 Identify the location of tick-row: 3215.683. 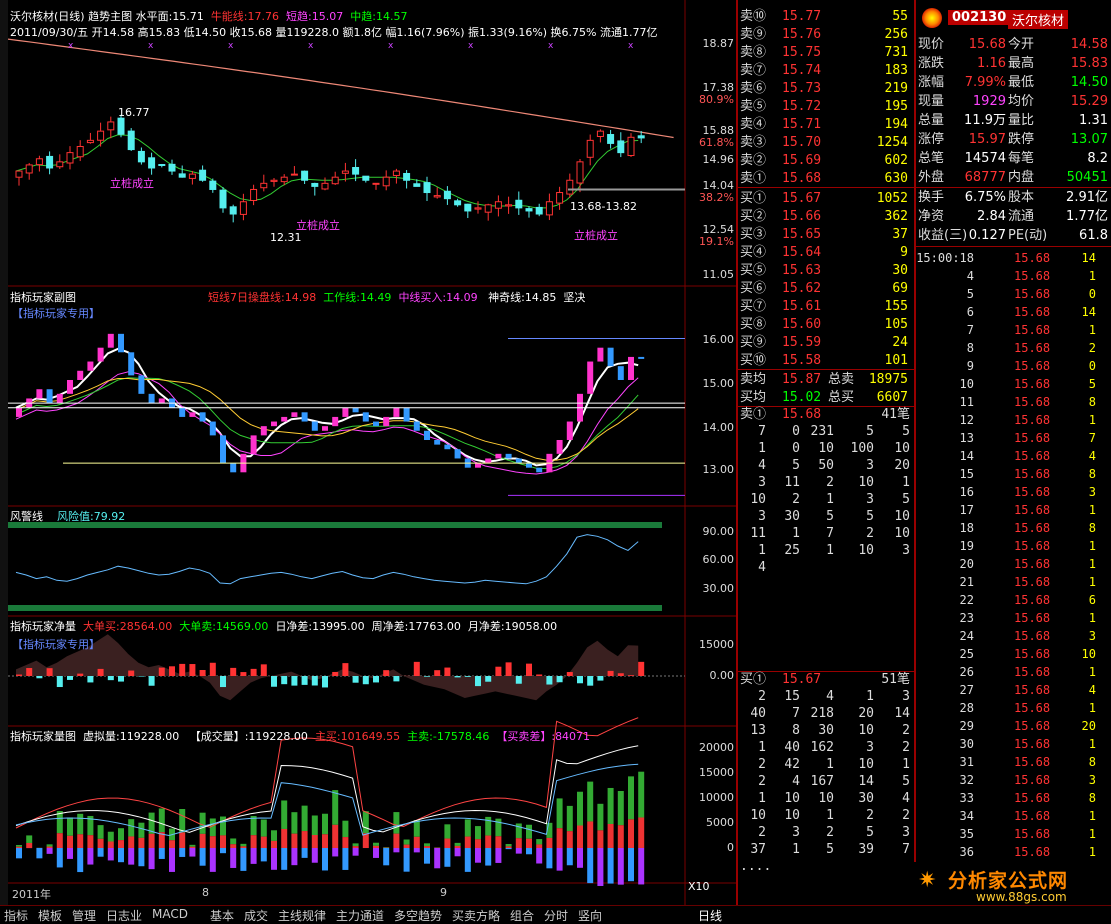
(1013, 780).